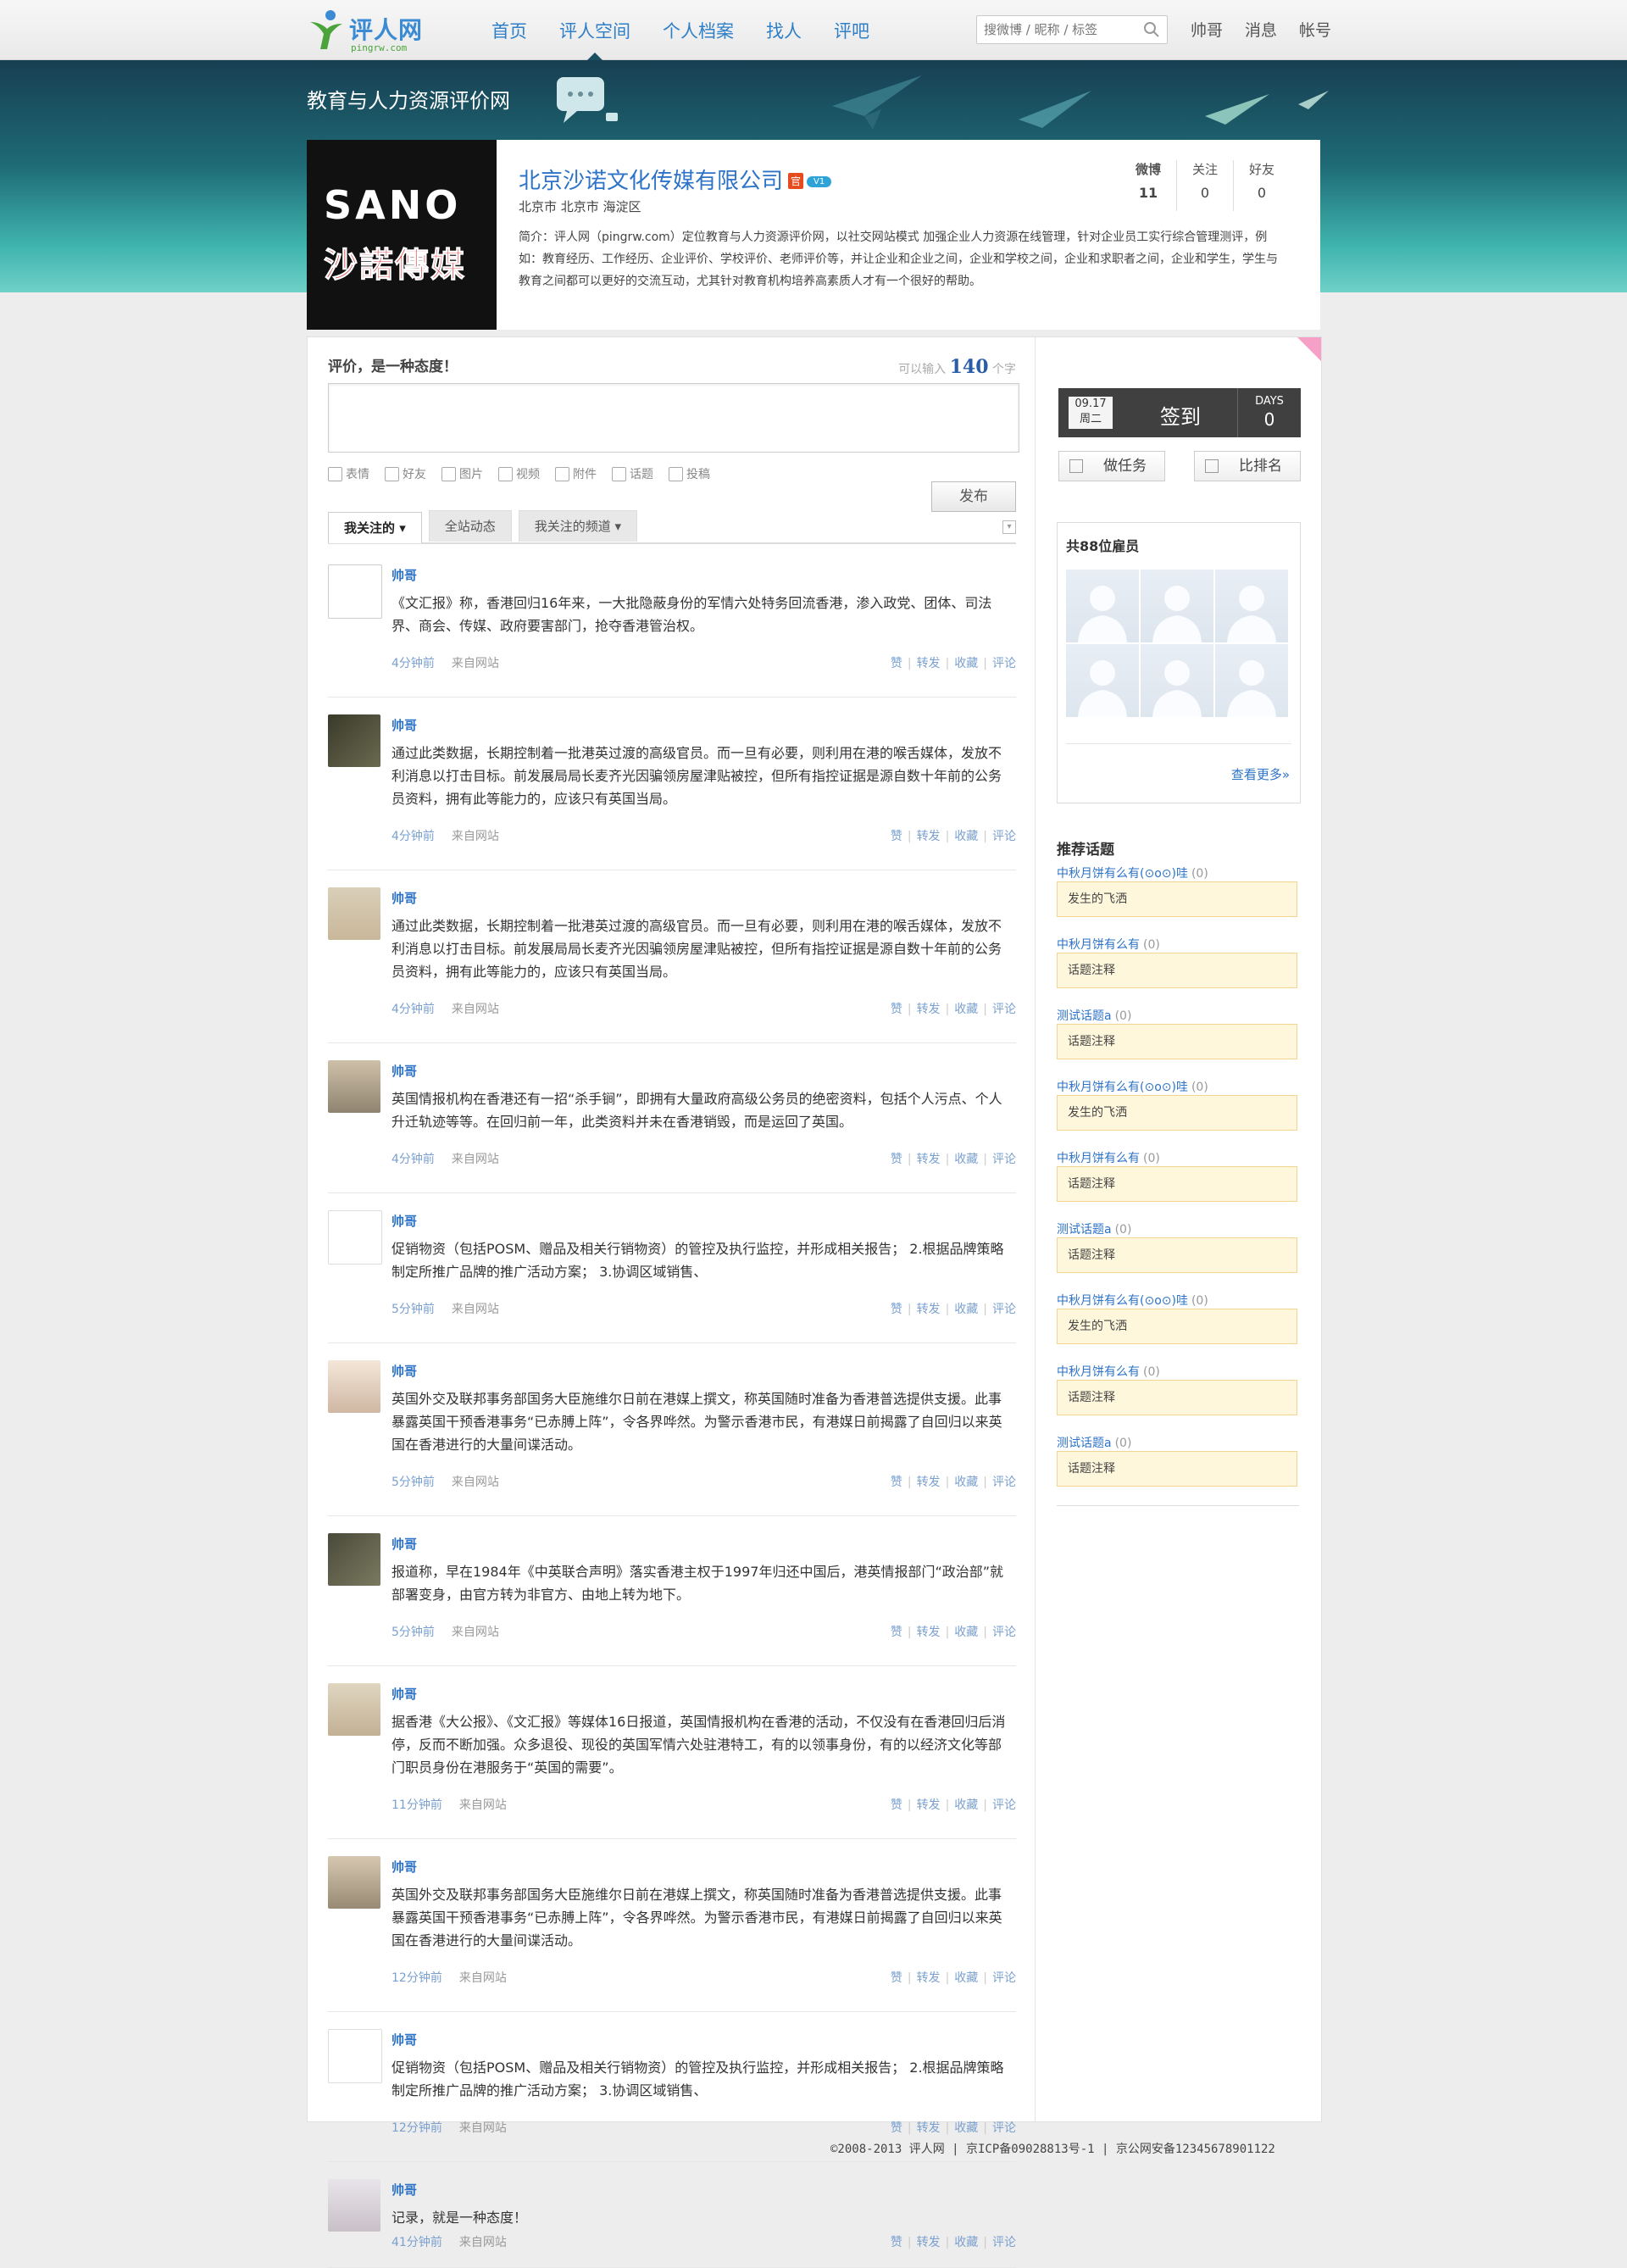 The height and width of the screenshot is (2268, 1627). Describe the element at coordinates (674, 418) in the screenshot. I see `compose-textarea` at that location.